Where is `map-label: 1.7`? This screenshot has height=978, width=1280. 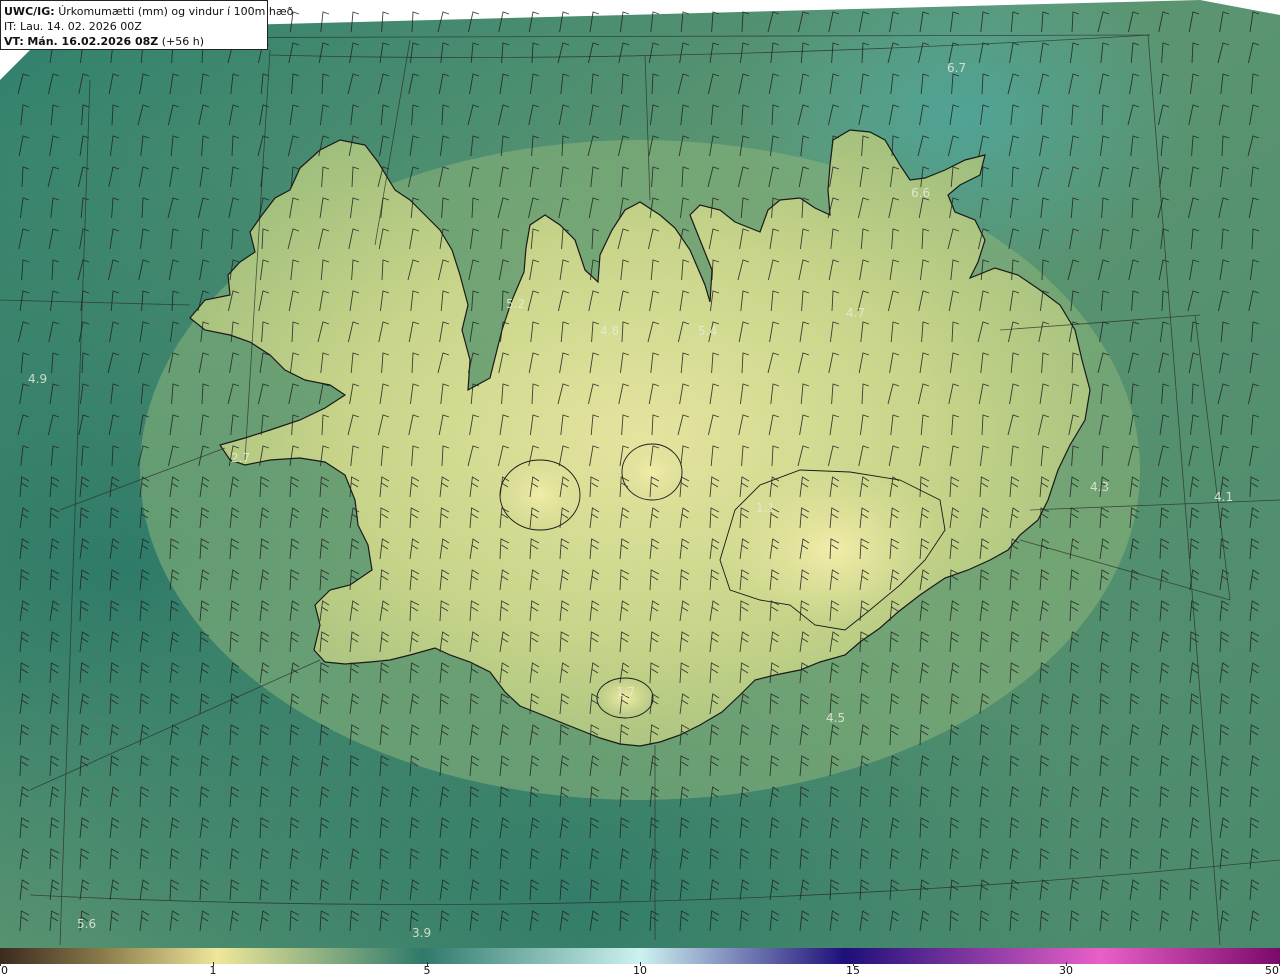
map-label: 1.7 is located at coordinates (625, 692).